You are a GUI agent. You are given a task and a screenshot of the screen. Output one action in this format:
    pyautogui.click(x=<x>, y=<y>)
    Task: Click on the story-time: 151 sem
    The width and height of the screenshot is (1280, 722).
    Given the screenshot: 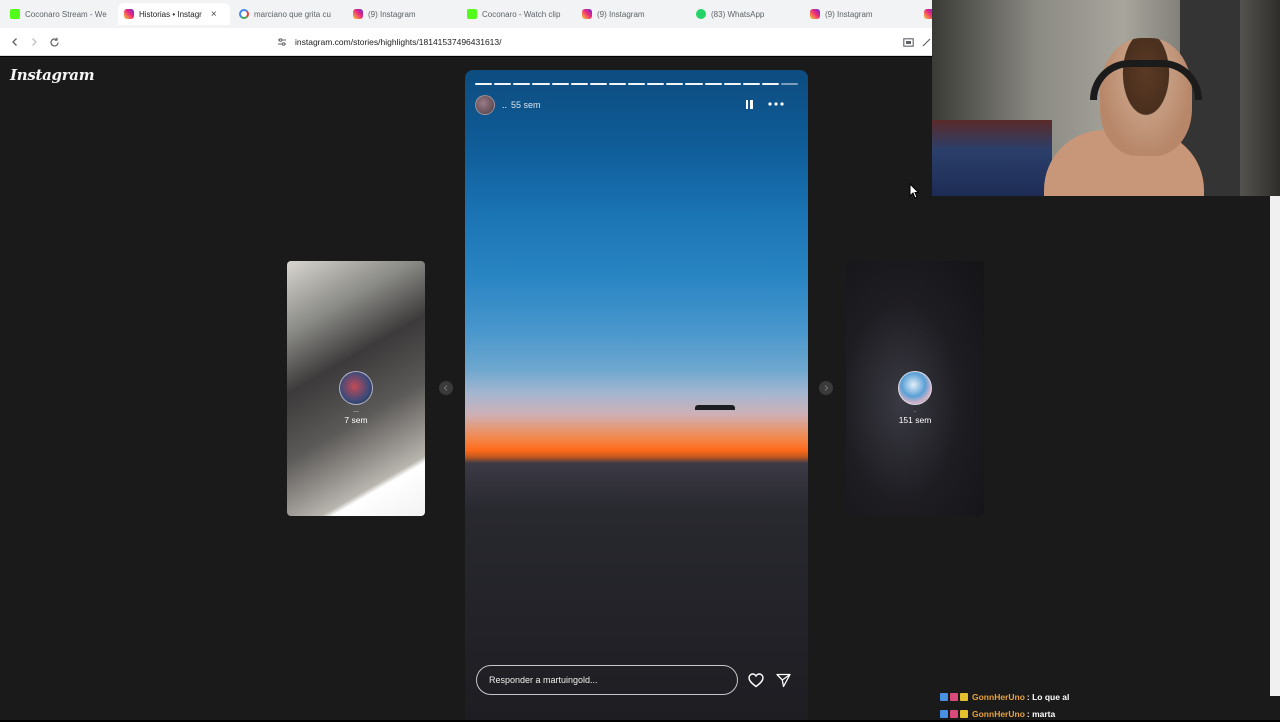 What is the action you would take?
    pyautogui.click(x=915, y=420)
    